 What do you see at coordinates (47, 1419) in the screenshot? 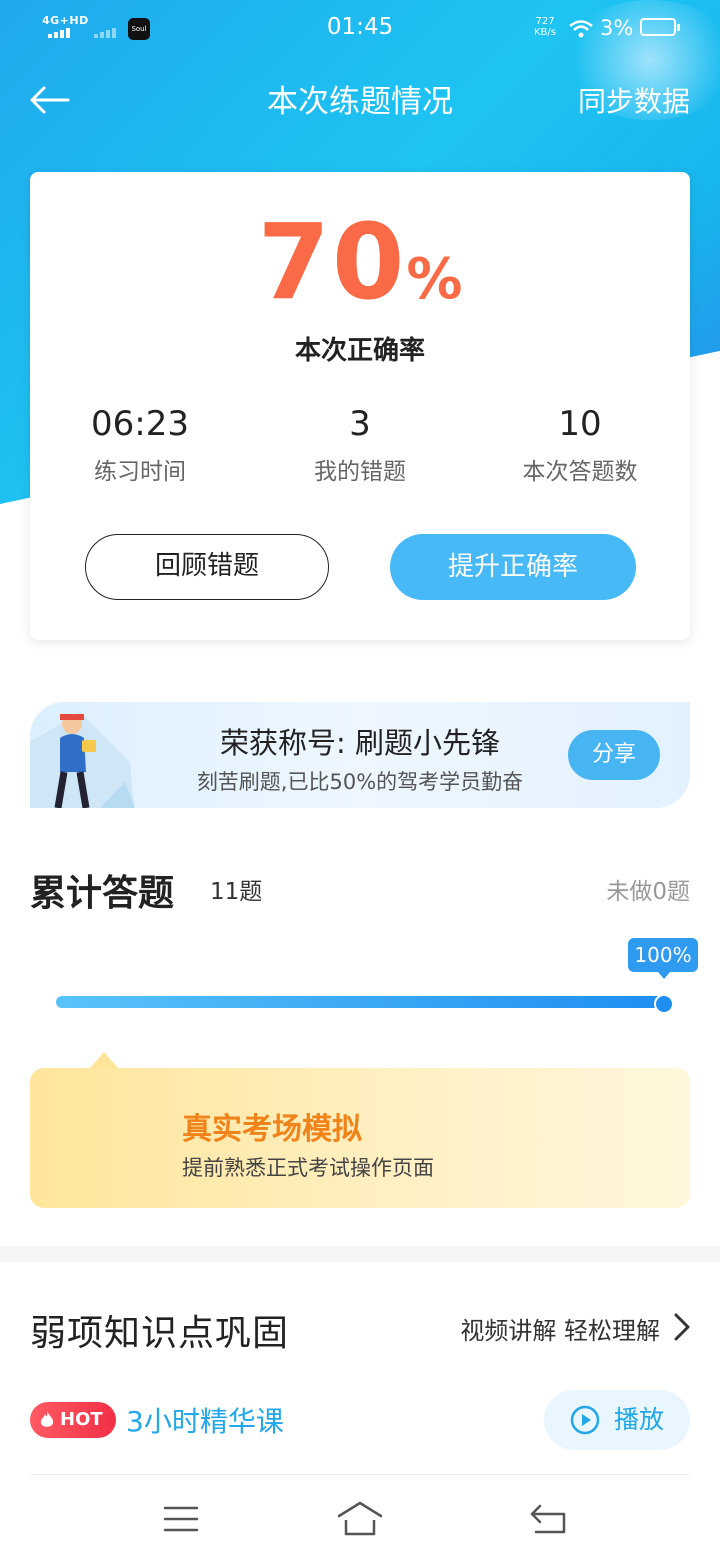
I see `flame-icon` at bounding box center [47, 1419].